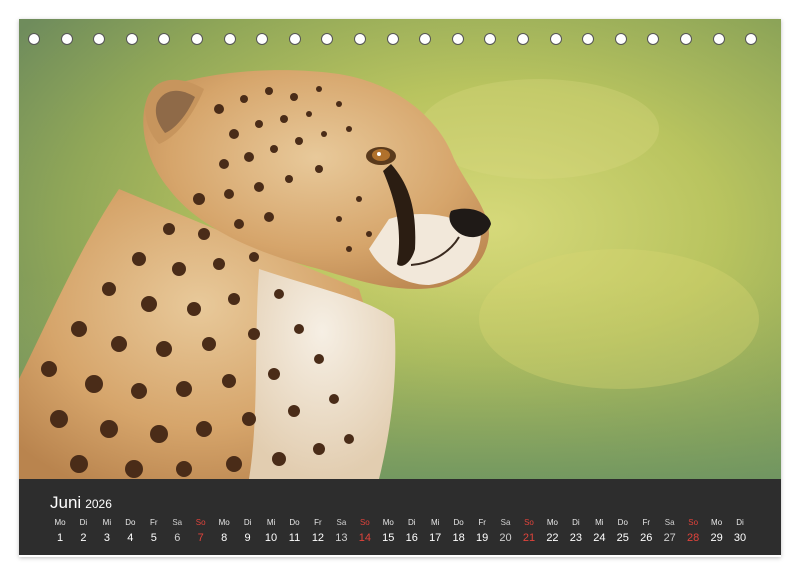 The width and height of the screenshot is (800, 575). Describe the element at coordinates (646, 538) in the screenshot. I see `day-number: 26` at that location.